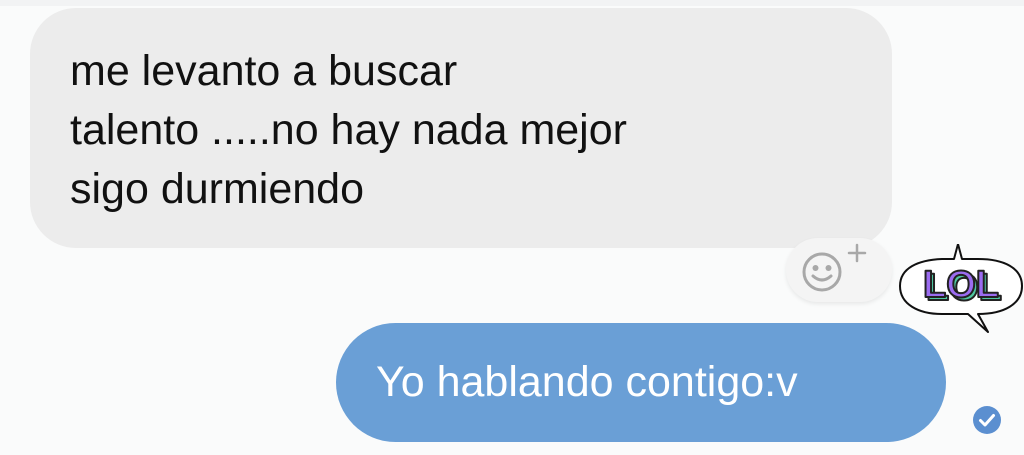  I want to click on message-line: talento .....no hay nada mejor, so click(348, 130).